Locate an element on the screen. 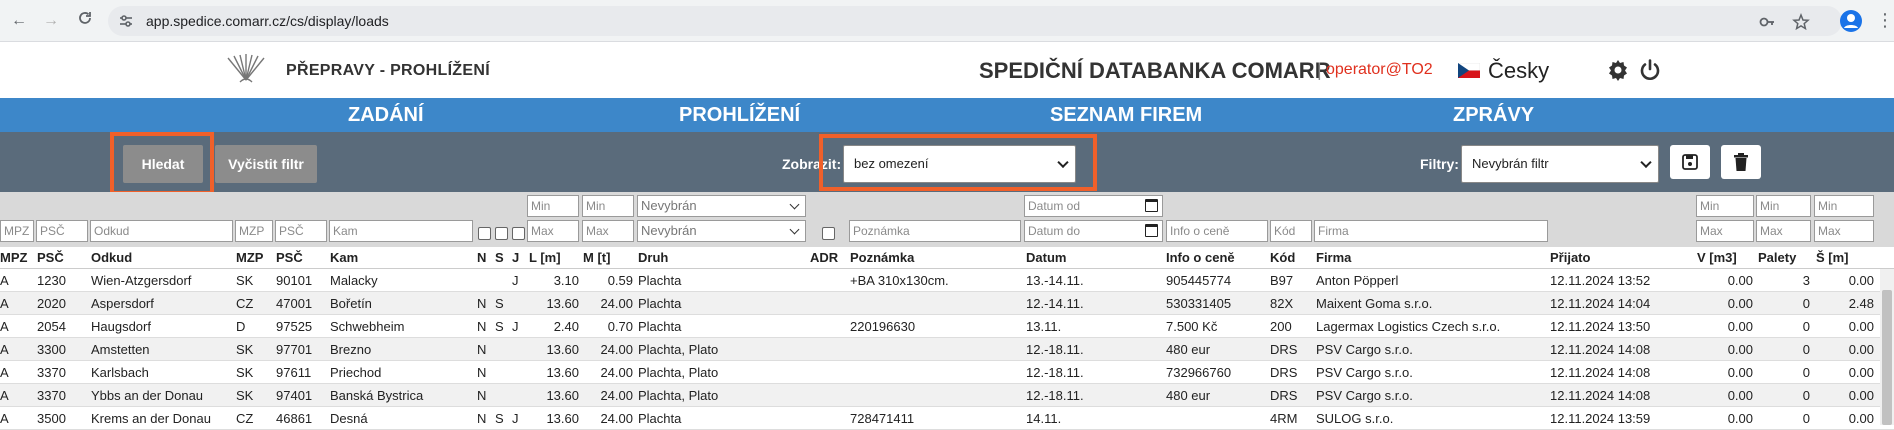 Image resolution: width=1894 pixels, height=430 pixels. col-header-kod: Kód is located at coordinates (1282, 257).